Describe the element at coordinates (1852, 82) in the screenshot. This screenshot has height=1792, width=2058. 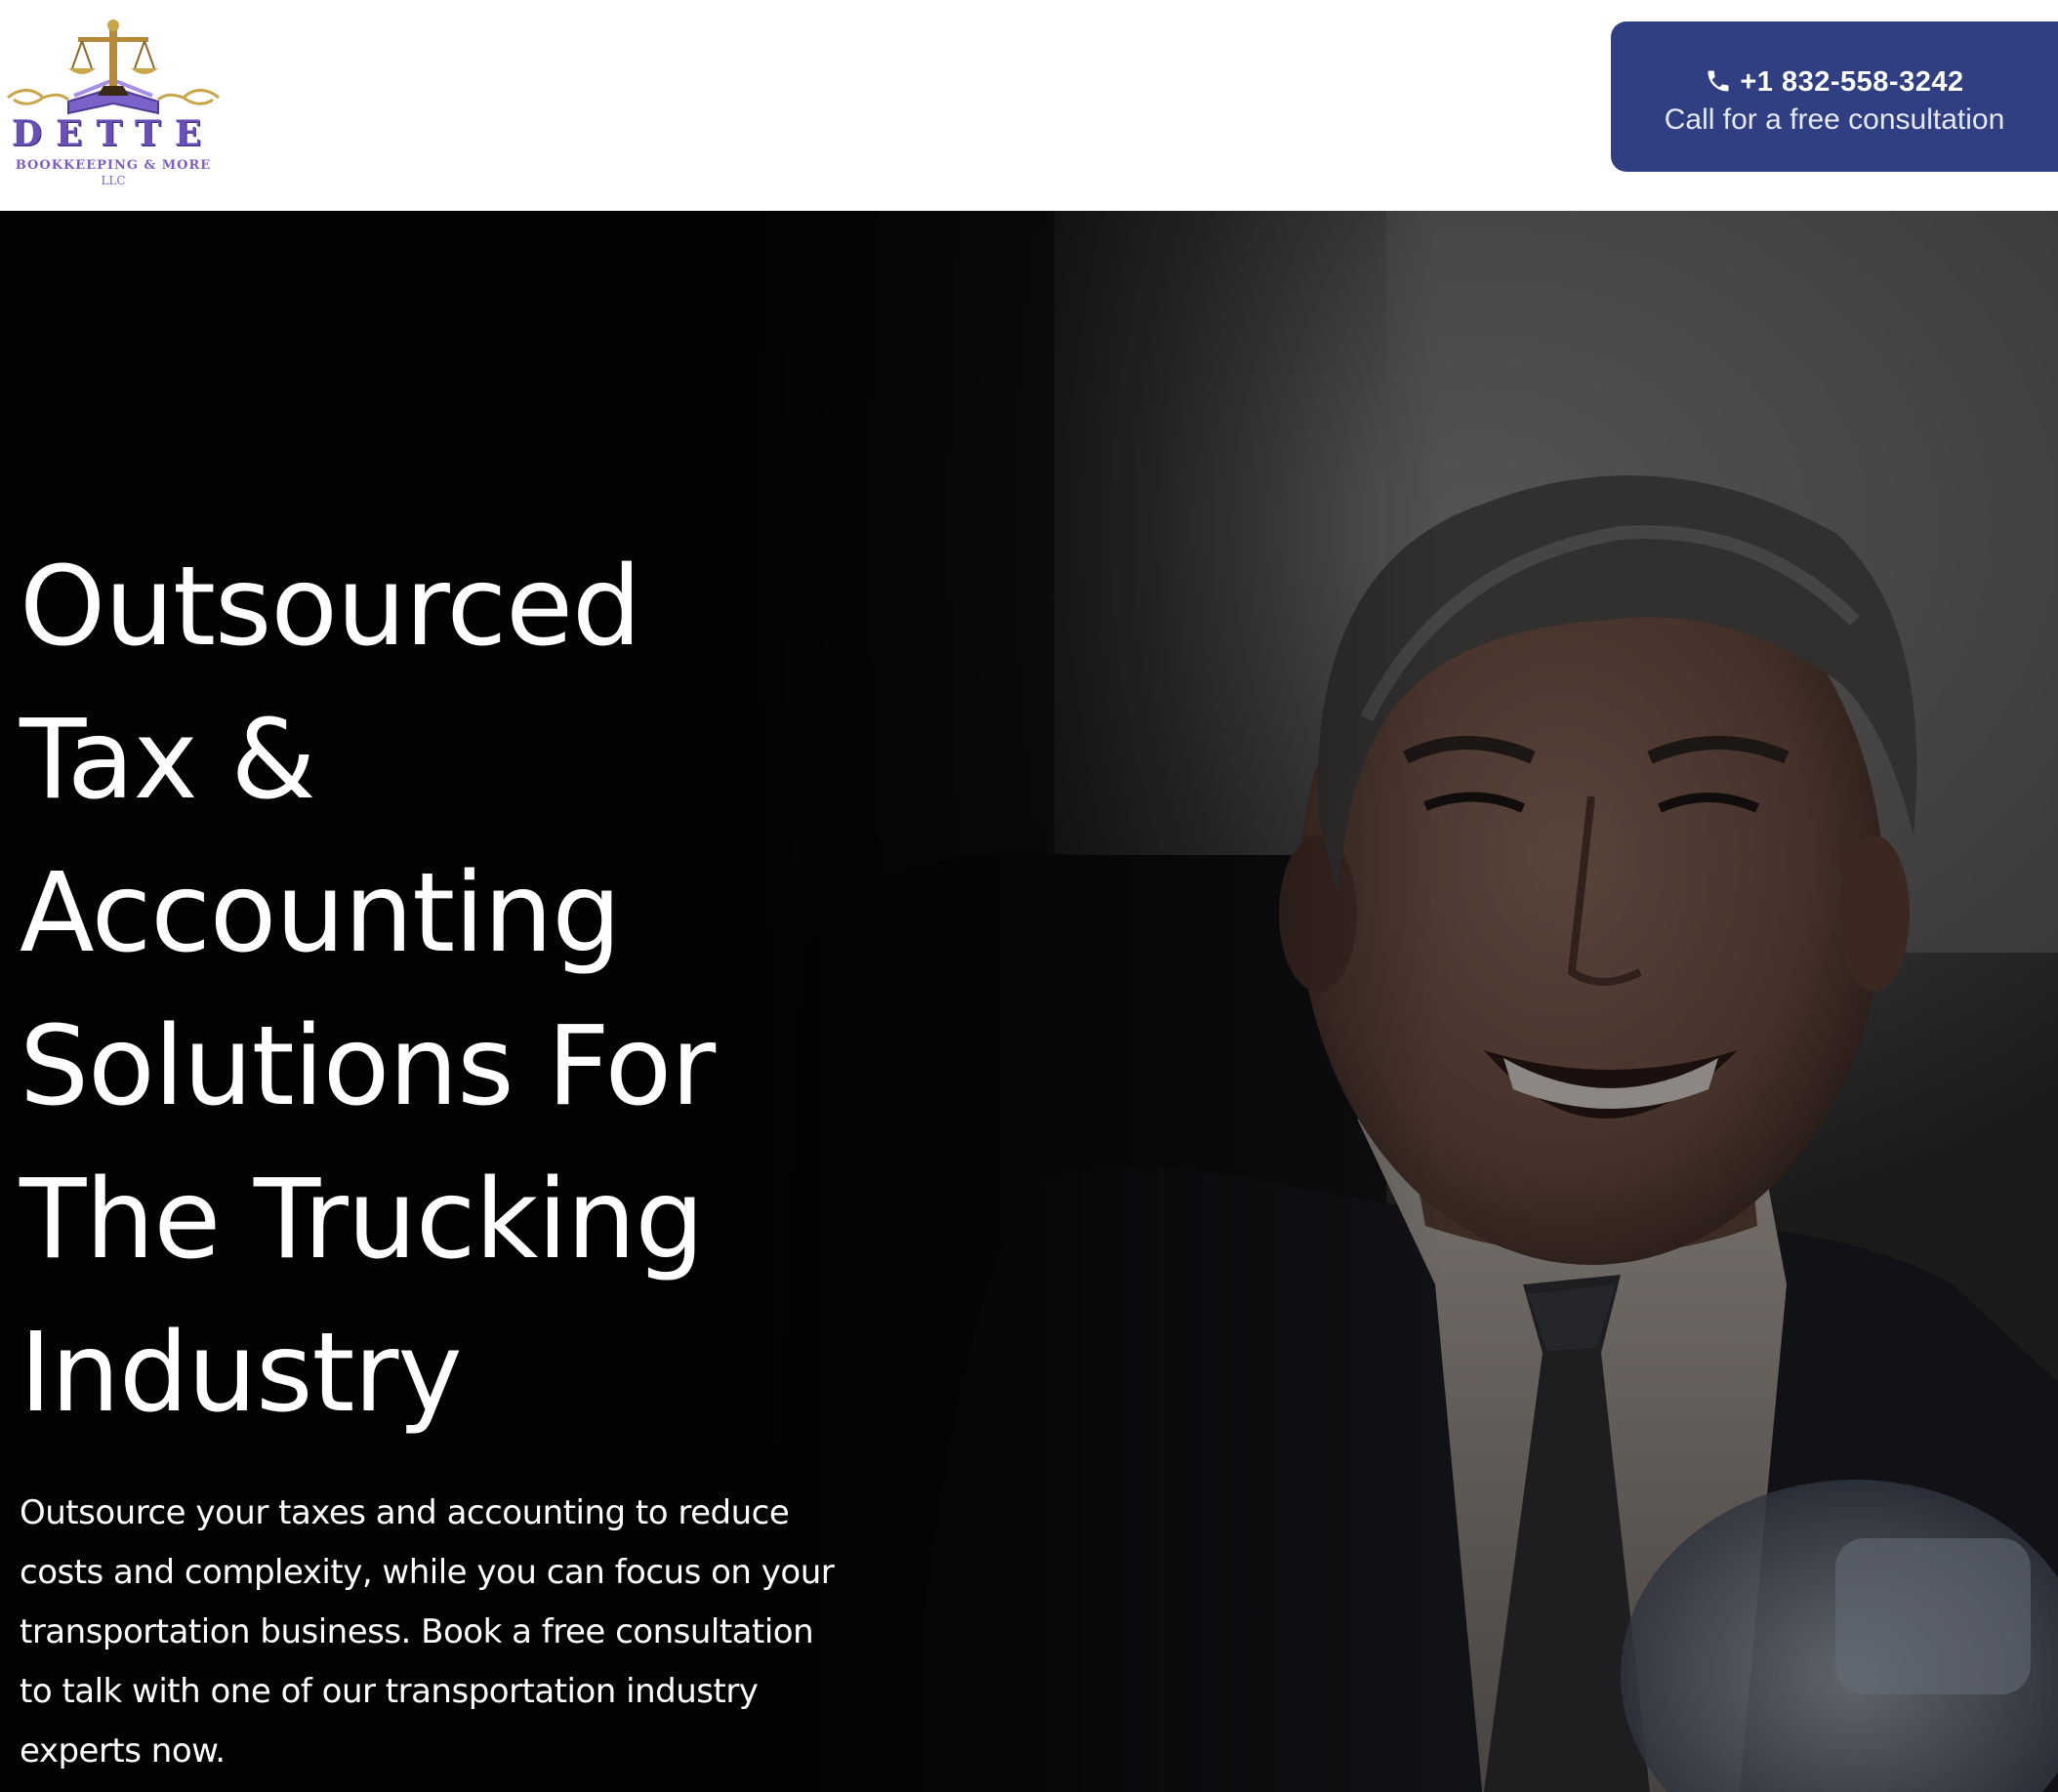
I see `cta-phone-number: +1 832-558-3242` at that location.